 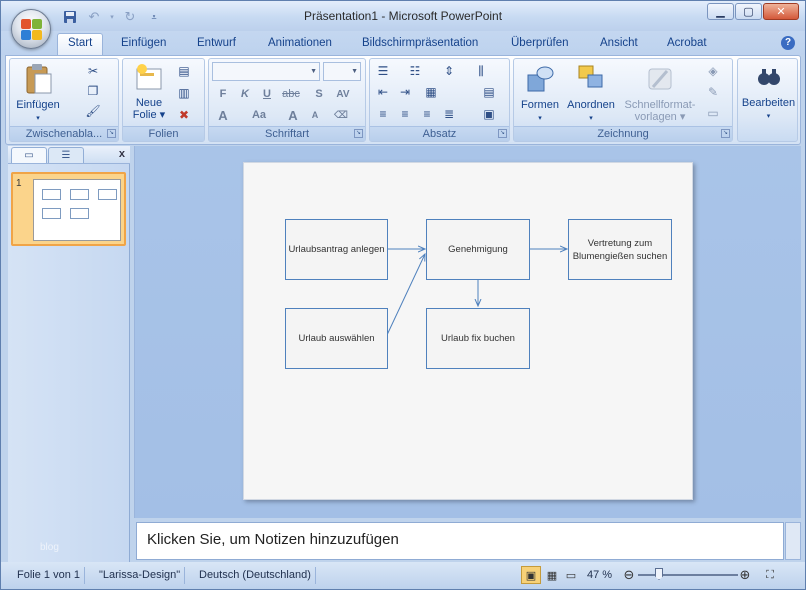 What do you see at coordinates (19, 183) in the screenshot?
I see `slide-number: 1` at bounding box center [19, 183].